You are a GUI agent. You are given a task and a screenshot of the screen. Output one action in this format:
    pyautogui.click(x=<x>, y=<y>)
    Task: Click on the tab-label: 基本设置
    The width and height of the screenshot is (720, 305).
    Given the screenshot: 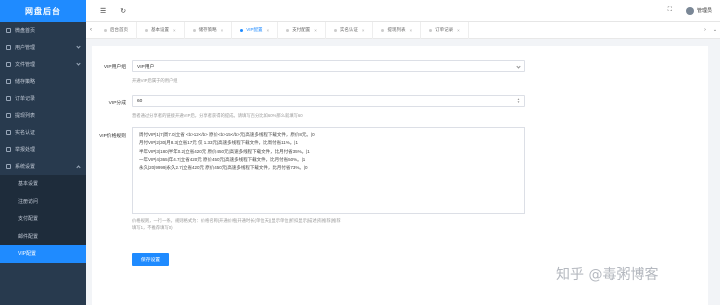 What is the action you would take?
    pyautogui.click(x=160, y=29)
    